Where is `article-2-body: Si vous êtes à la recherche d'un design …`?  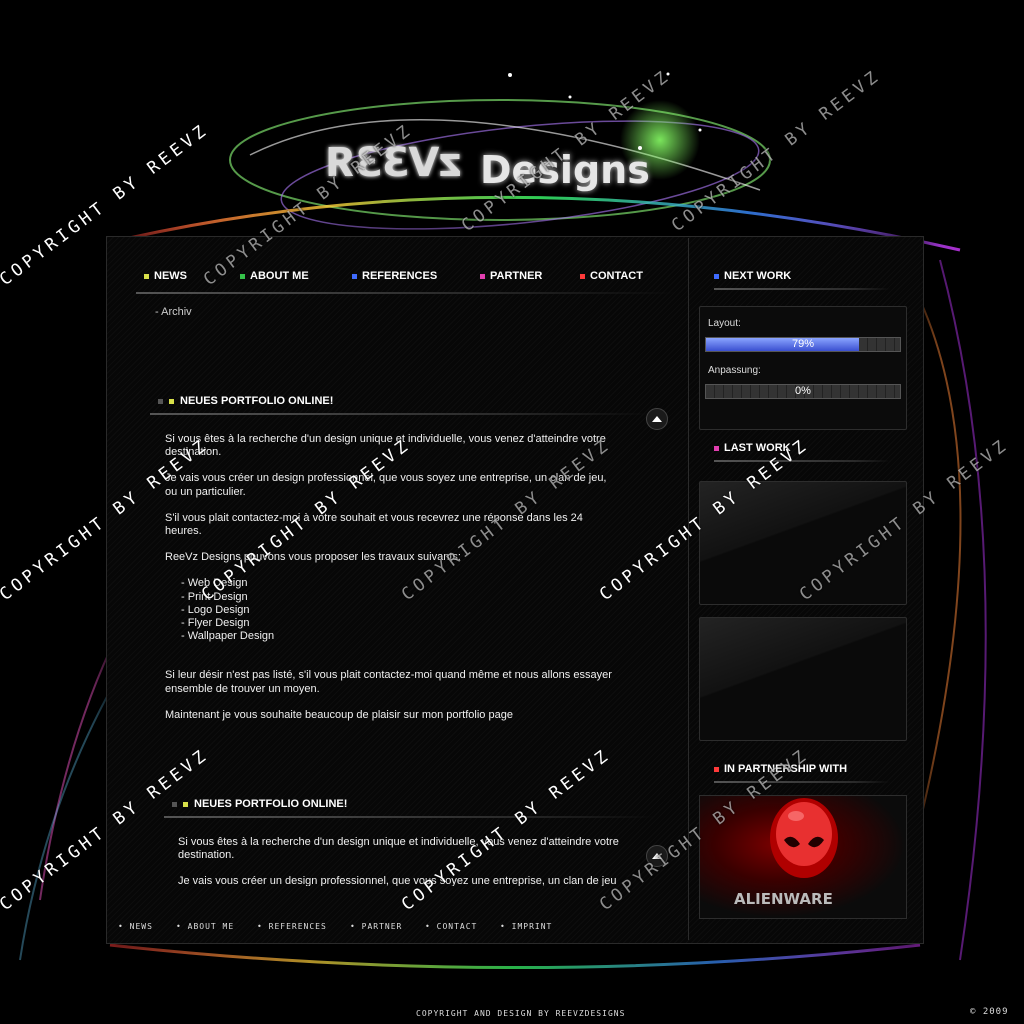 article-2-body: Si vous êtes à la recherche d'un design … is located at coordinates (403, 861).